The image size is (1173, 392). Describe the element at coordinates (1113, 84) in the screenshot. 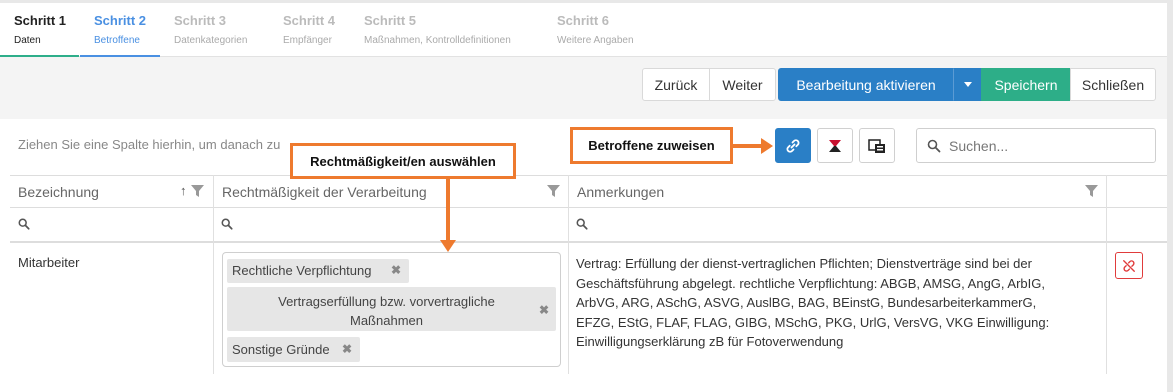

I see `close-button: Schließen` at that location.